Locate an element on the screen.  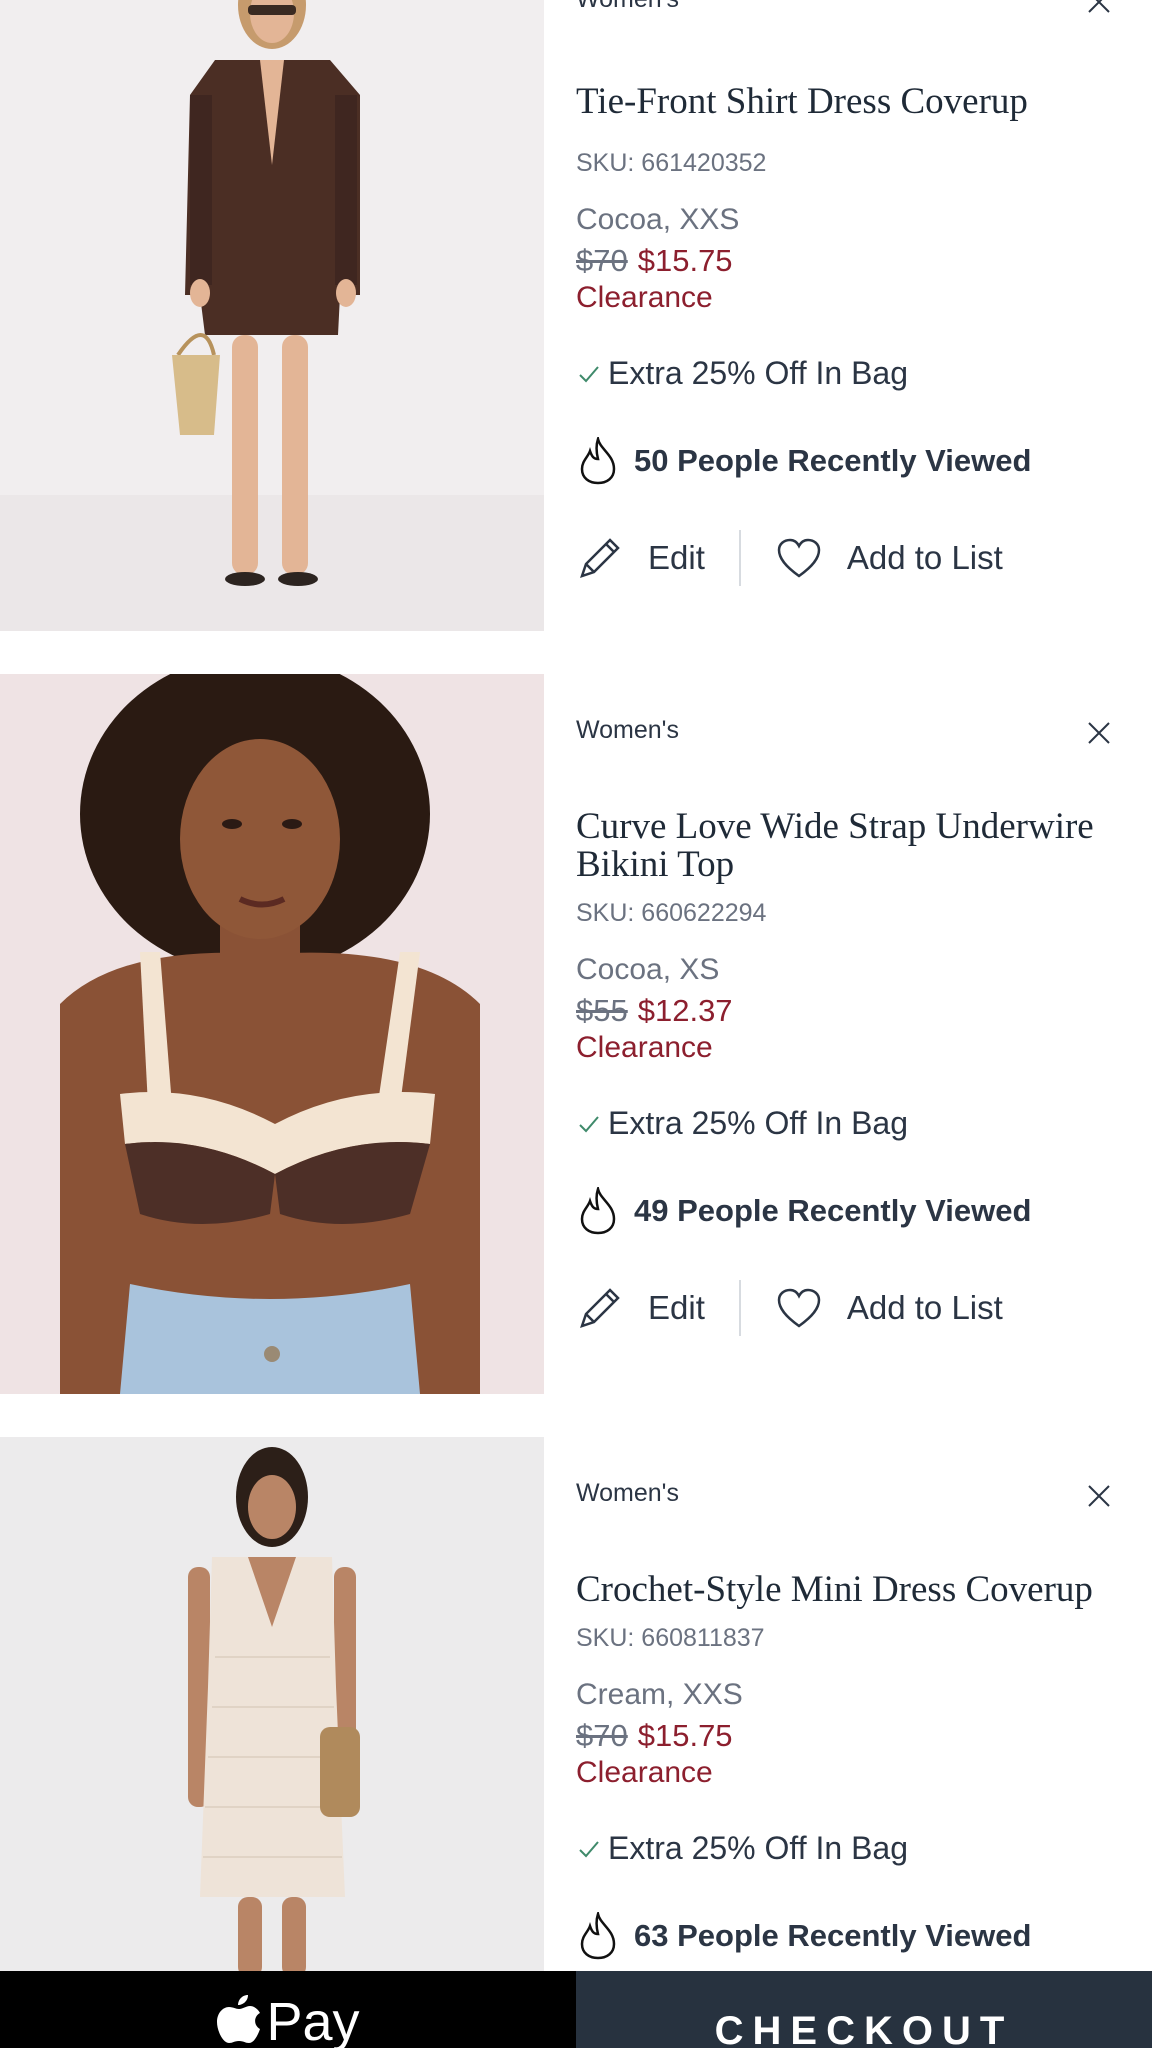
product-variant: Cream, XXS is located at coordinates (659, 1694).